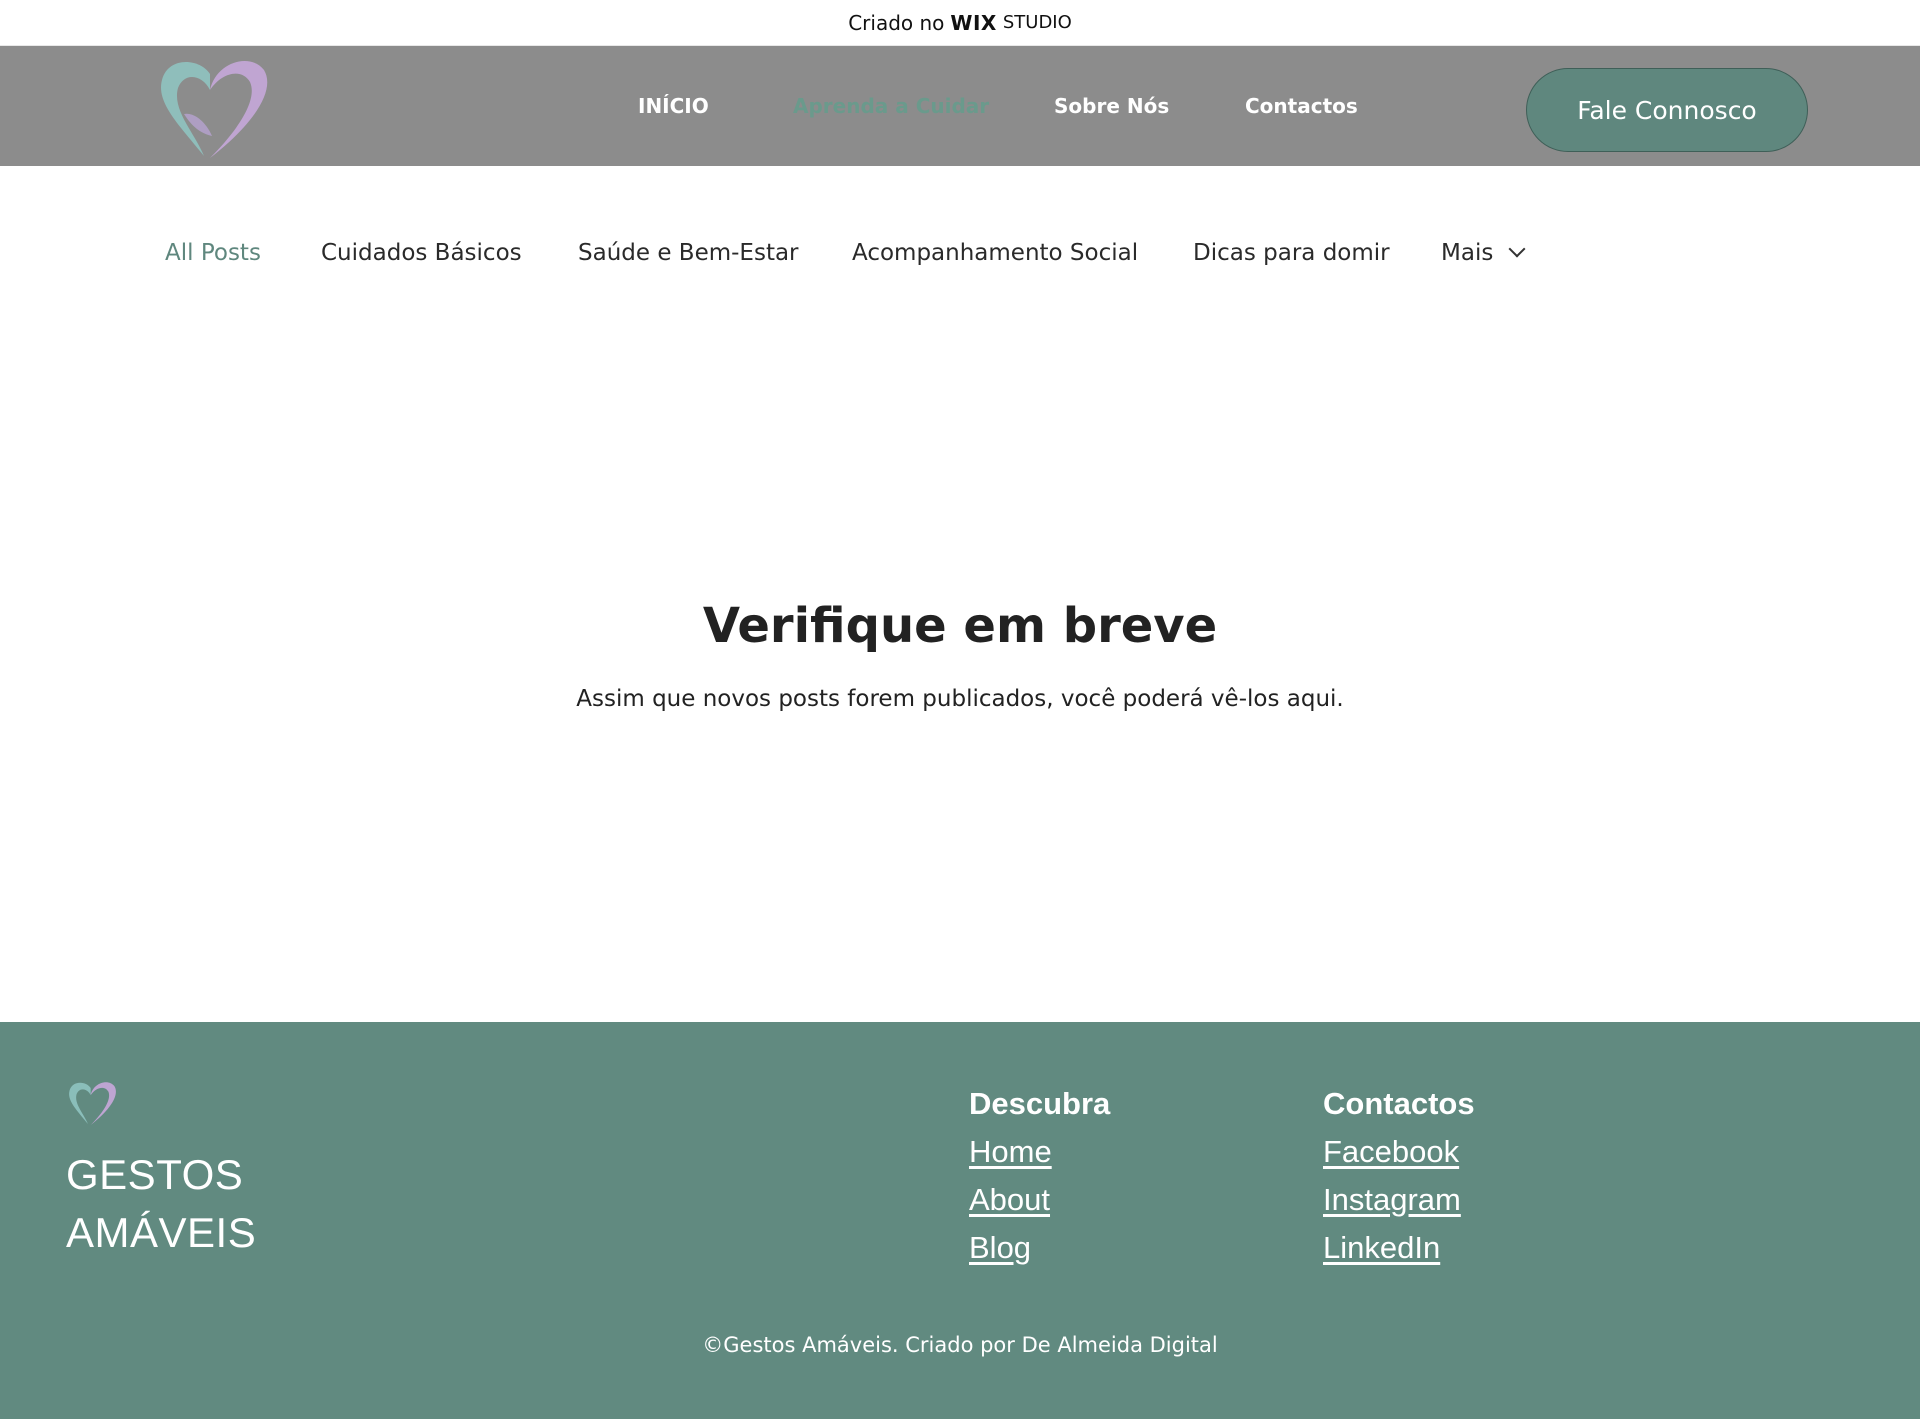 The image size is (1920, 1419). I want to click on footer-link-blog: Blog, so click(1039, 1248).